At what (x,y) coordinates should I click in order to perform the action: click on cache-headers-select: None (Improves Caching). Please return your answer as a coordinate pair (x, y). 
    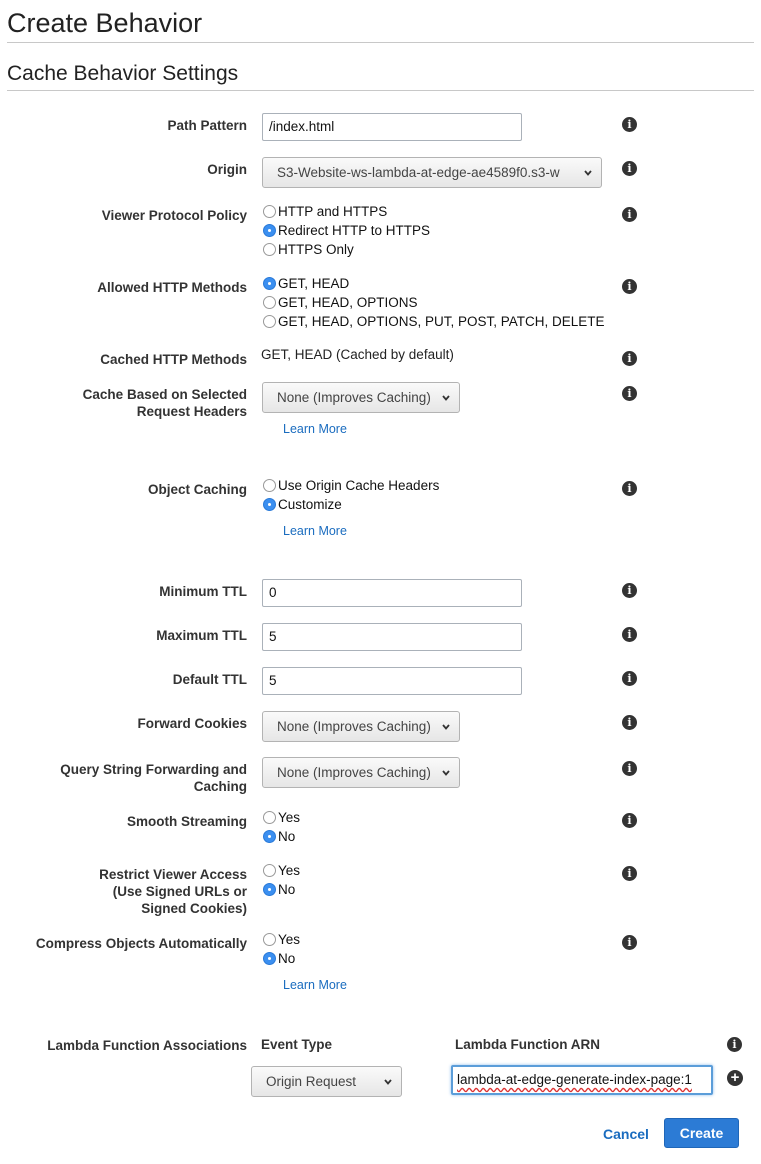
    Looking at the image, I should click on (361, 397).